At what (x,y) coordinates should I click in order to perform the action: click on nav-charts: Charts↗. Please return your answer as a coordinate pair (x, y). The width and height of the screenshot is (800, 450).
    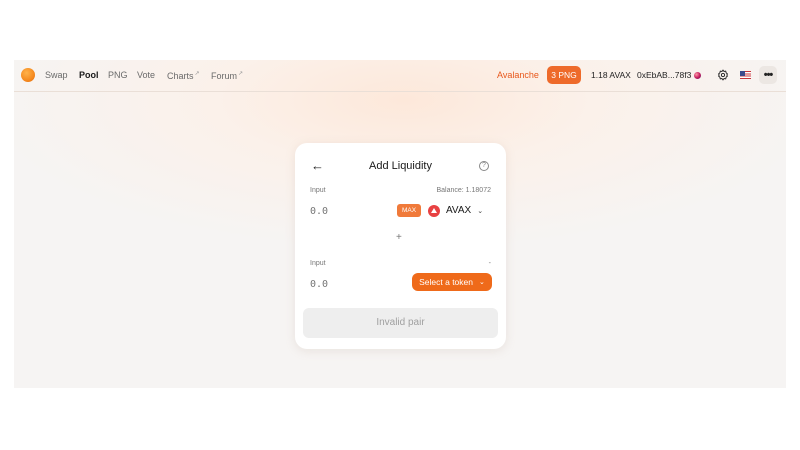
    Looking at the image, I should click on (183, 75).